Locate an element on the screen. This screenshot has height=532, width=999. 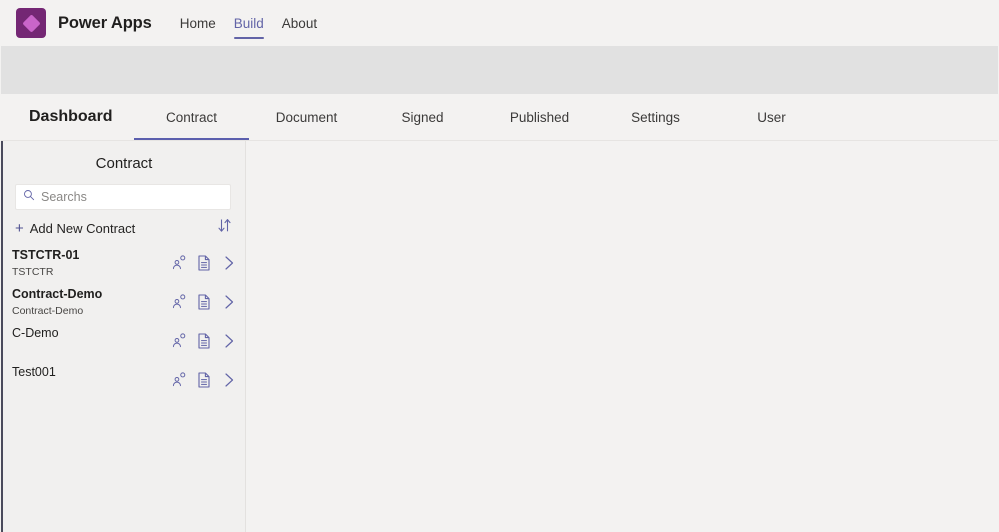
panel-title: Contract is located at coordinates (124, 163).